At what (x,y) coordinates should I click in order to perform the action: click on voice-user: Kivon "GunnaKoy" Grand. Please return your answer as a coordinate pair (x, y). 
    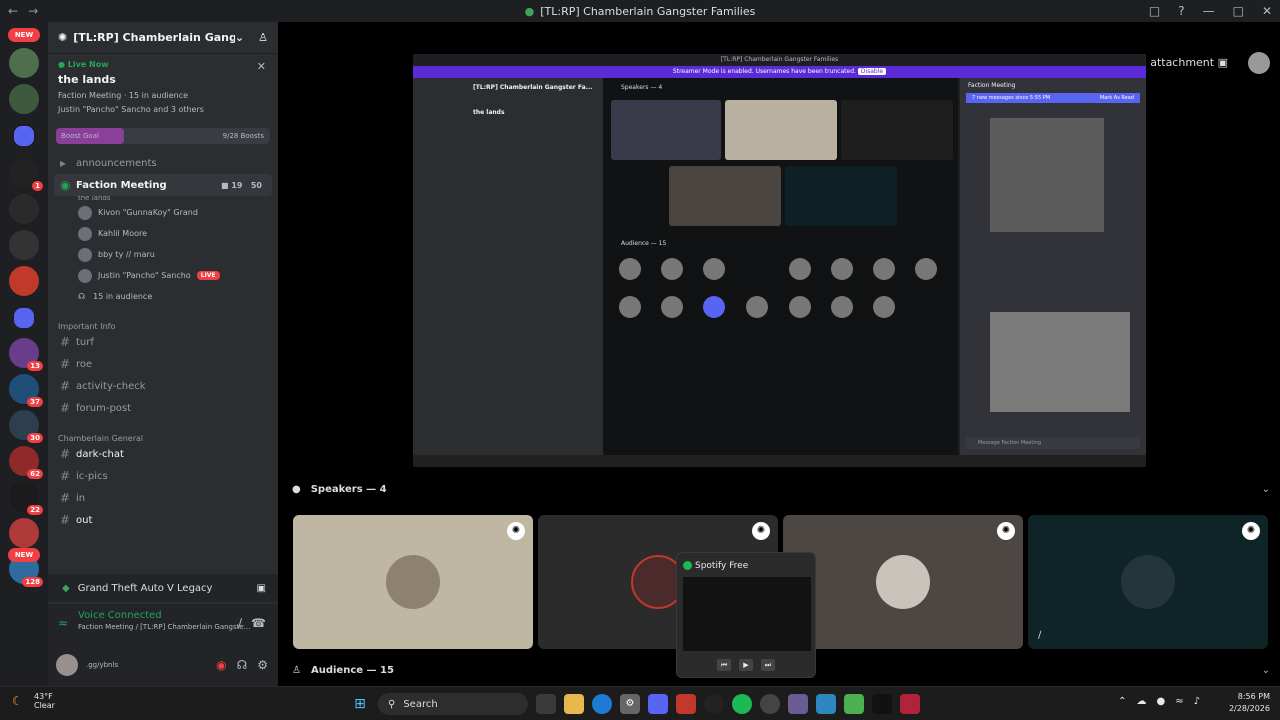
    Looking at the image, I should click on (163, 212).